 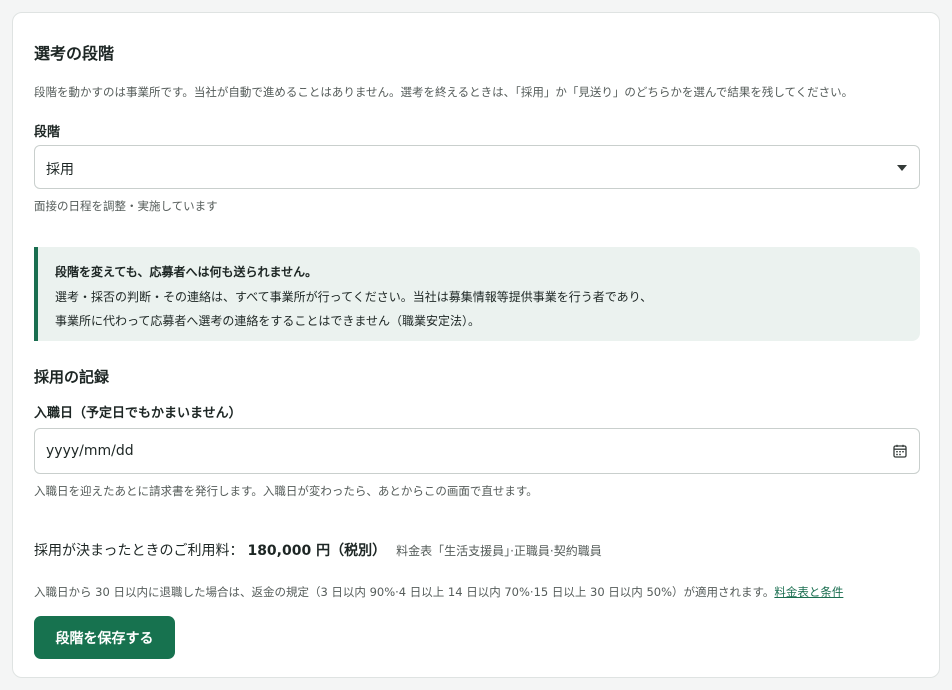 What do you see at coordinates (74, 53) in the screenshot?
I see `section-title: 選考の段階` at bounding box center [74, 53].